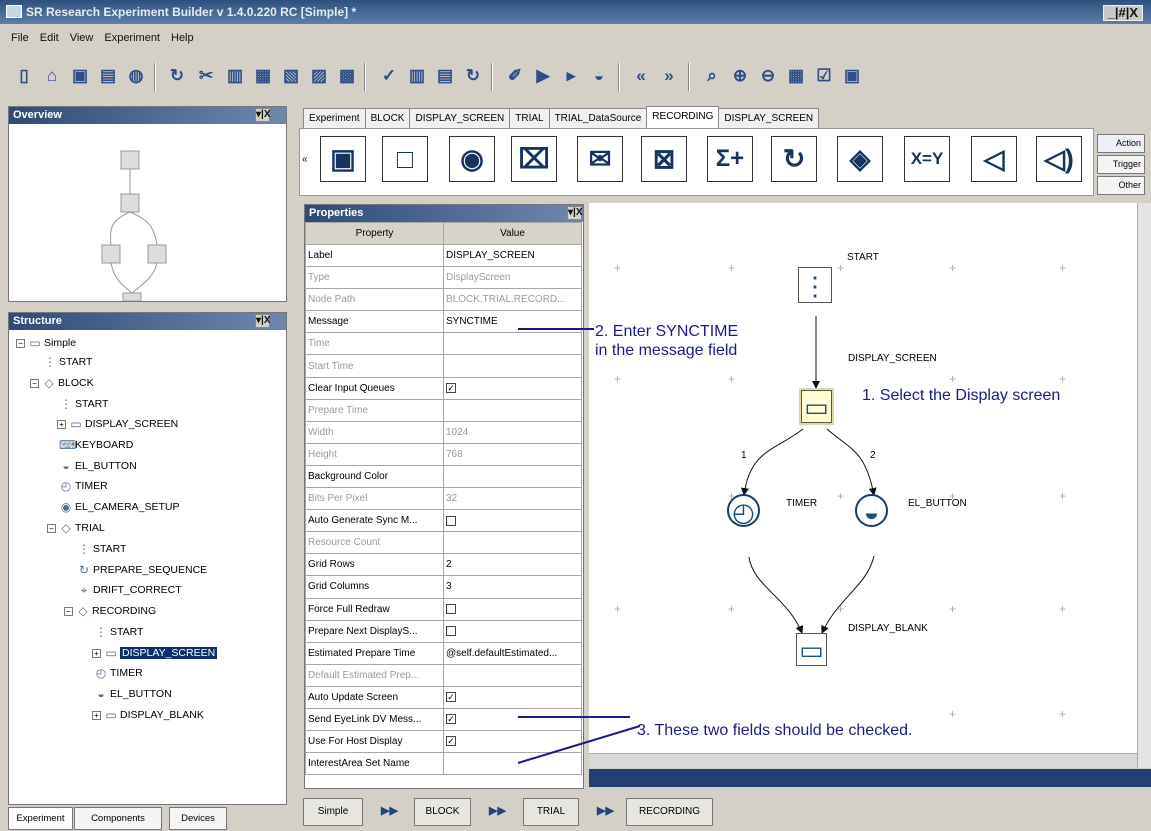  I want to click on flow-node-el-button: ◒, so click(871, 510).